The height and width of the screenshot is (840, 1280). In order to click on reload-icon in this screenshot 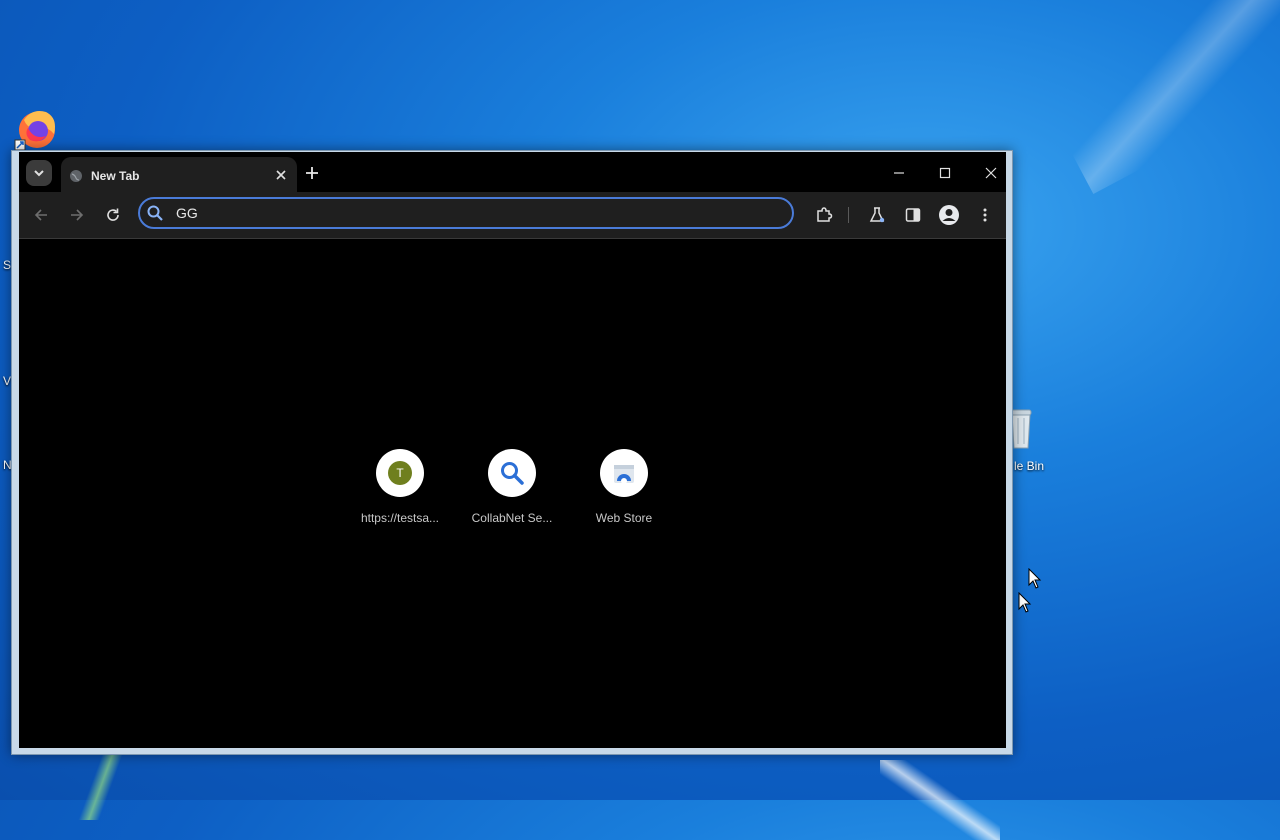, I will do `click(113, 214)`.